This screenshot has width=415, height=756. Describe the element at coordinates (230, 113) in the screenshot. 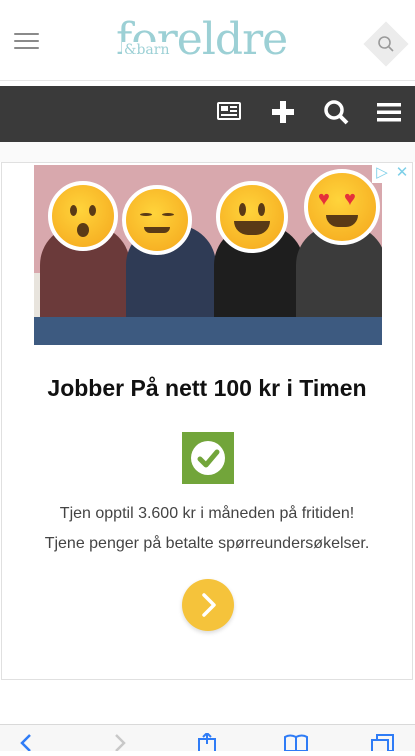

I see `newspaper-icon` at that location.